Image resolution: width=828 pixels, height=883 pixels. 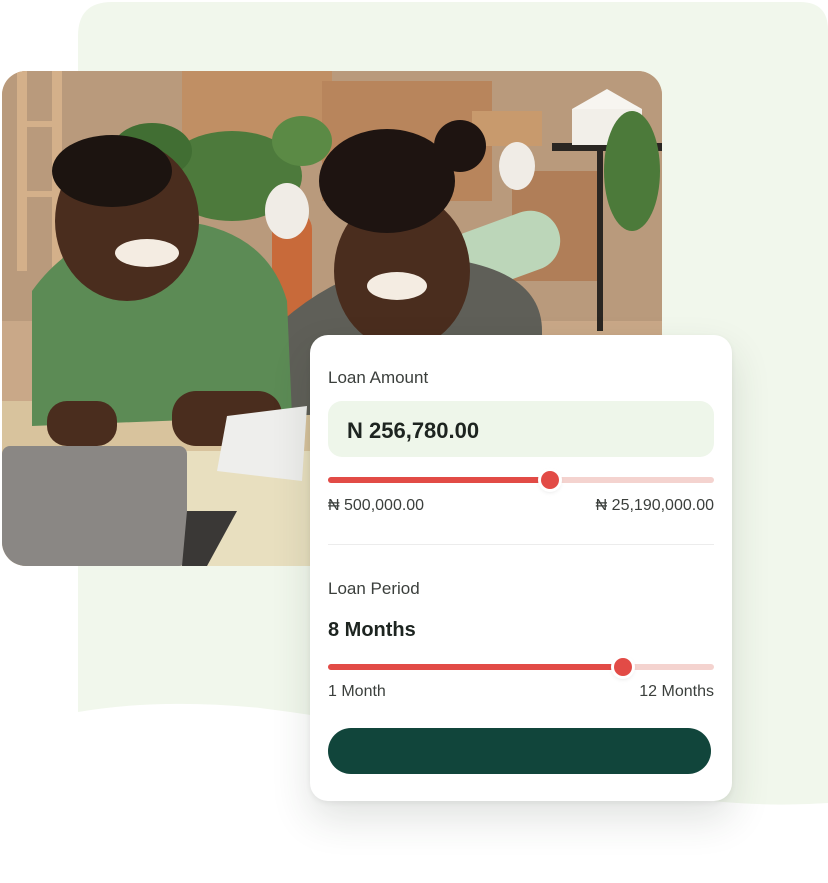 I want to click on section-divider, so click(x=521, y=544).